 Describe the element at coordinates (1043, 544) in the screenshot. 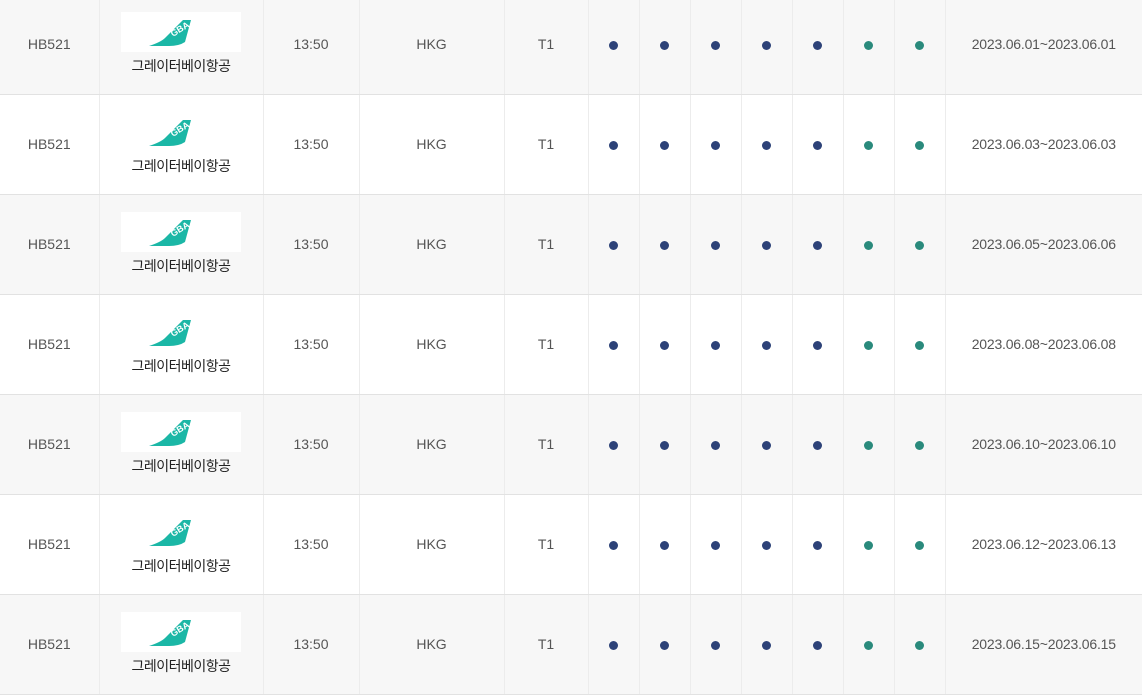

I see `operating-period: 2023.06.12~2023.06.13` at that location.